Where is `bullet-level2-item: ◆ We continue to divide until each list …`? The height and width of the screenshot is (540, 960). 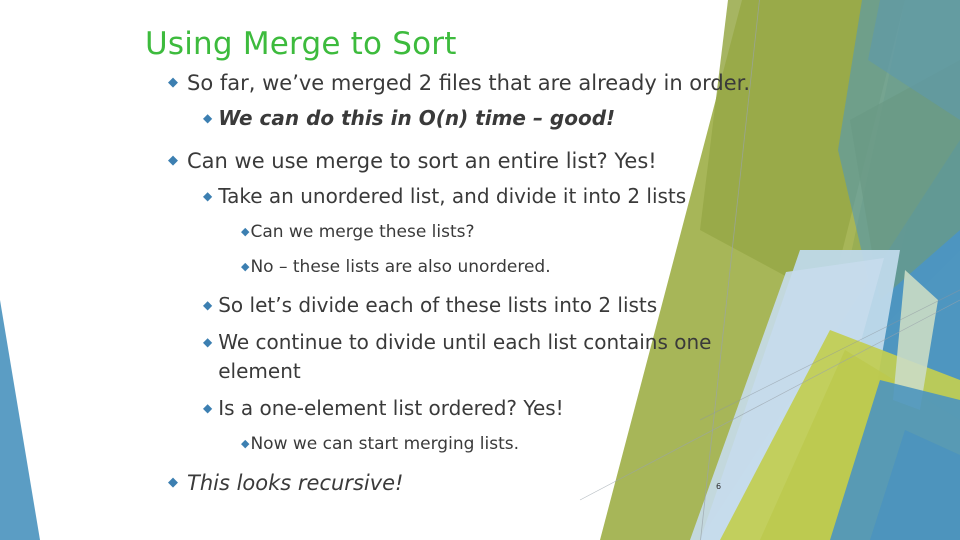
bullet-level2-item: ◆ We continue to divide until each list … is located at coordinates (395, 357).